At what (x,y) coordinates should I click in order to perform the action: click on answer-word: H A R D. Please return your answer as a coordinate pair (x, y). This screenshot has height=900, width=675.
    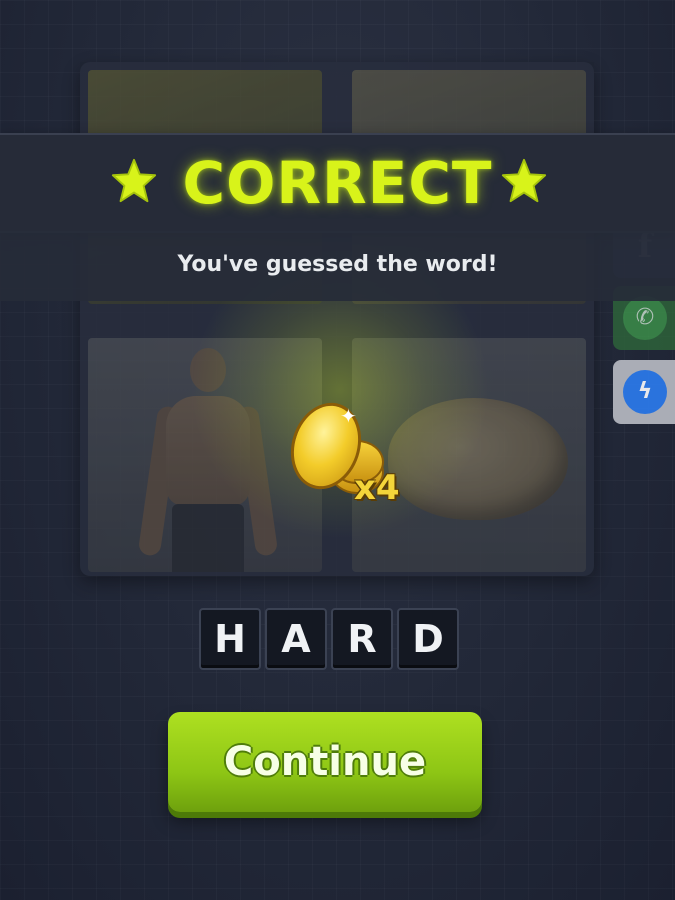
    Looking at the image, I should click on (329, 639).